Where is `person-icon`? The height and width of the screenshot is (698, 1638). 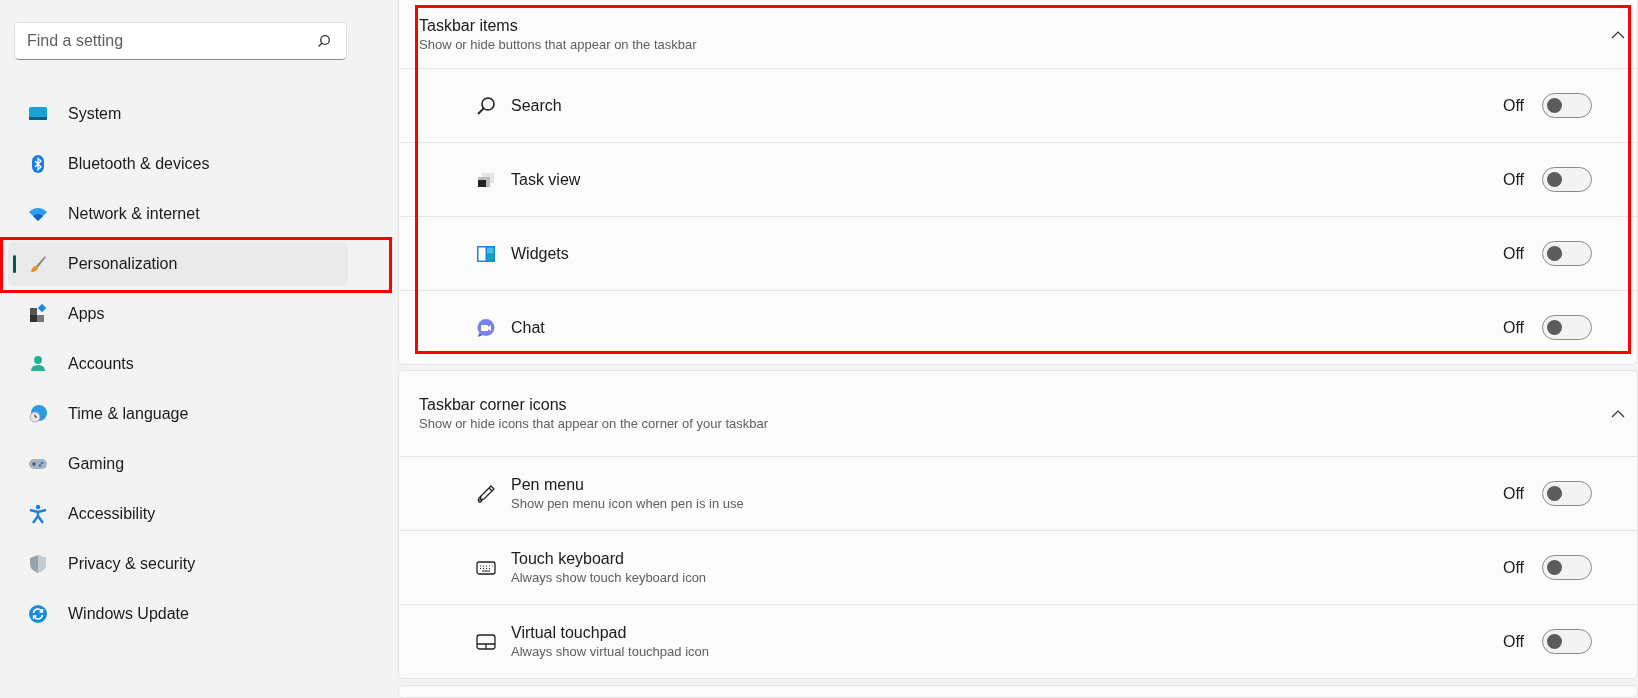 person-icon is located at coordinates (38, 364).